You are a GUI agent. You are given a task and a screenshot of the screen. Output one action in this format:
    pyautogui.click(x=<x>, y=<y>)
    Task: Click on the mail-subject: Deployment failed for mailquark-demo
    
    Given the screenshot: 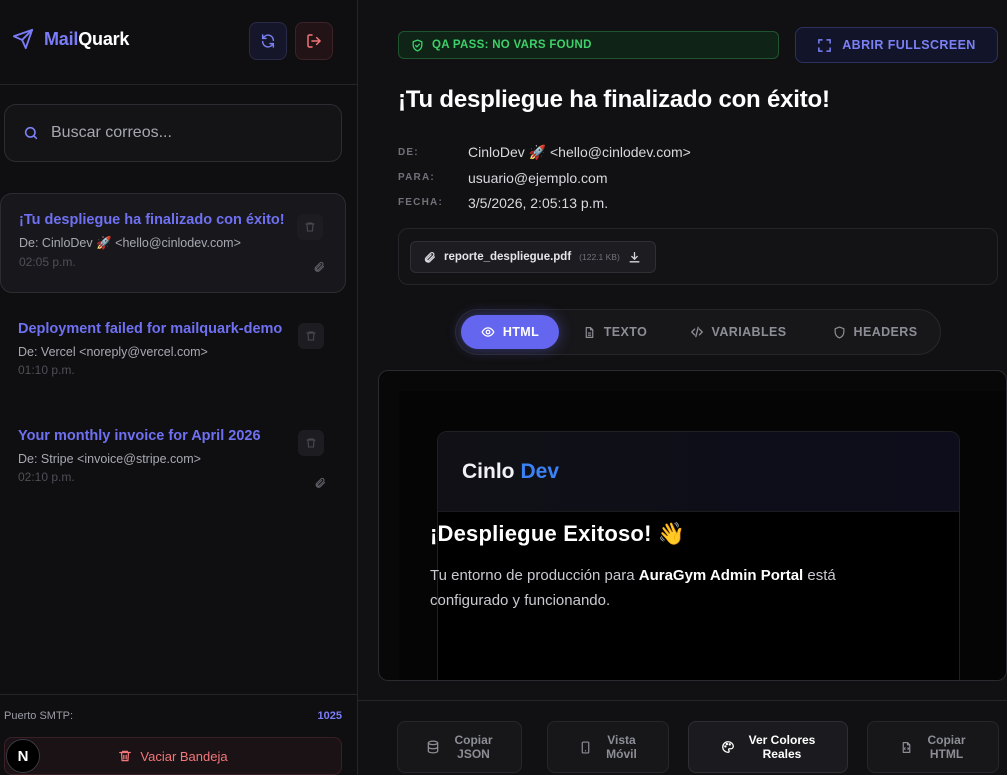 What is the action you would take?
    pyautogui.click(x=150, y=329)
    